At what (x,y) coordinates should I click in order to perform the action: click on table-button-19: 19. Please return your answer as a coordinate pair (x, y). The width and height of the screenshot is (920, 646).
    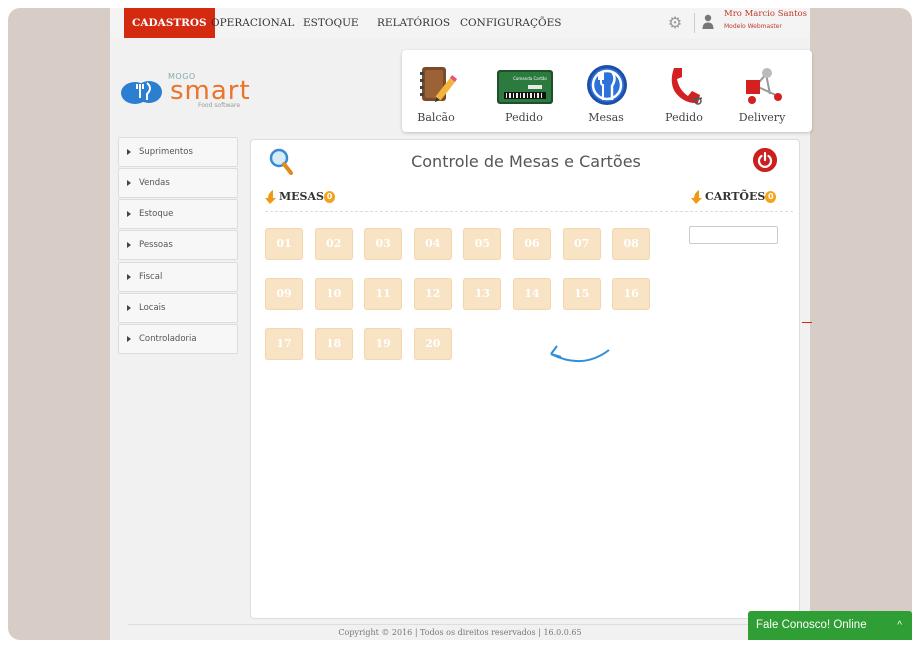
    Looking at the image, I should click on (383, 344).